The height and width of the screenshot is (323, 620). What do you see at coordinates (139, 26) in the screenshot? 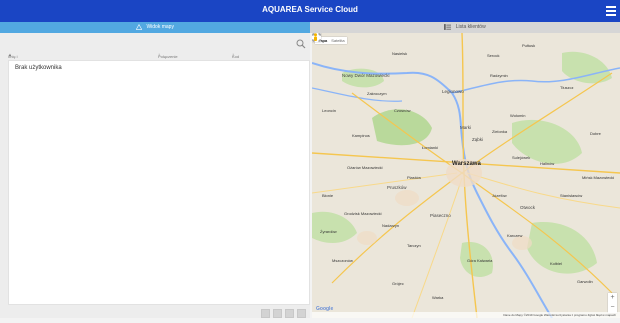
I see `warning-icon` at bounding box center [139, 26].